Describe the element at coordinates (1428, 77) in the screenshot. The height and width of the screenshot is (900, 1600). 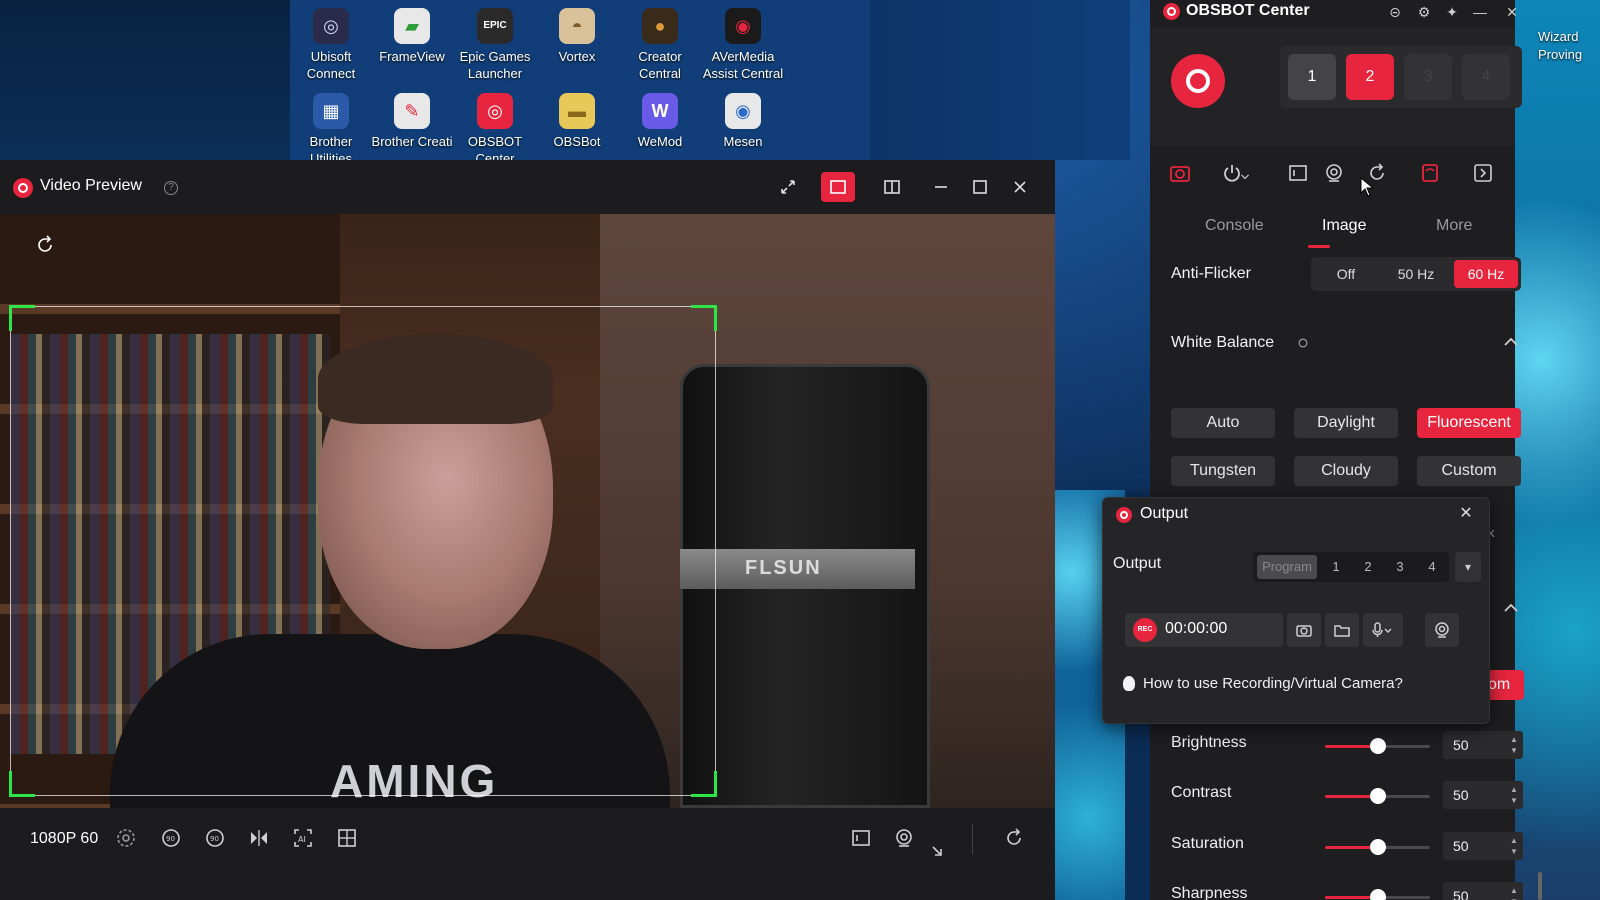
I see `slot-3-button: 3` at that location.